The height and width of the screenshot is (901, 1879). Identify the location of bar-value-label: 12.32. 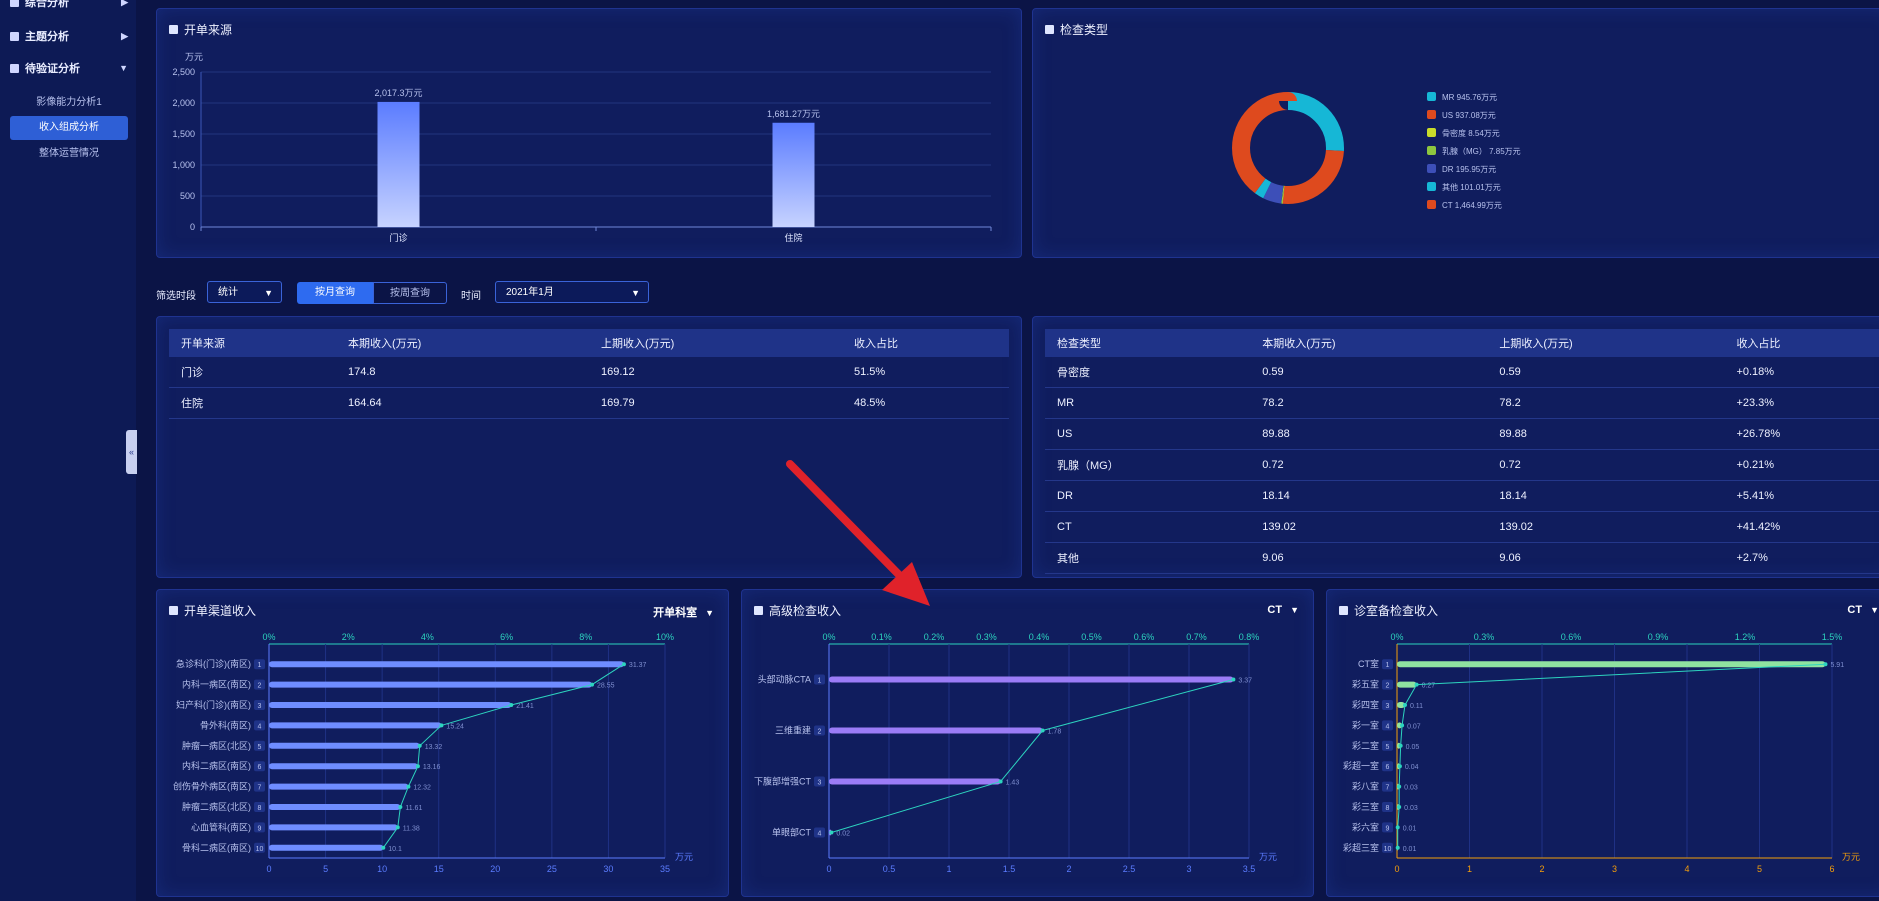
(422, 788).